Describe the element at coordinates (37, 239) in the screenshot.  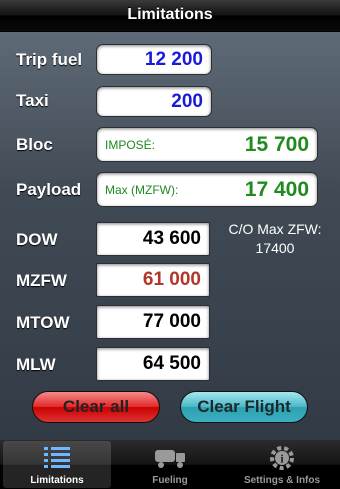
I see `dow-label: DOW` at that location.